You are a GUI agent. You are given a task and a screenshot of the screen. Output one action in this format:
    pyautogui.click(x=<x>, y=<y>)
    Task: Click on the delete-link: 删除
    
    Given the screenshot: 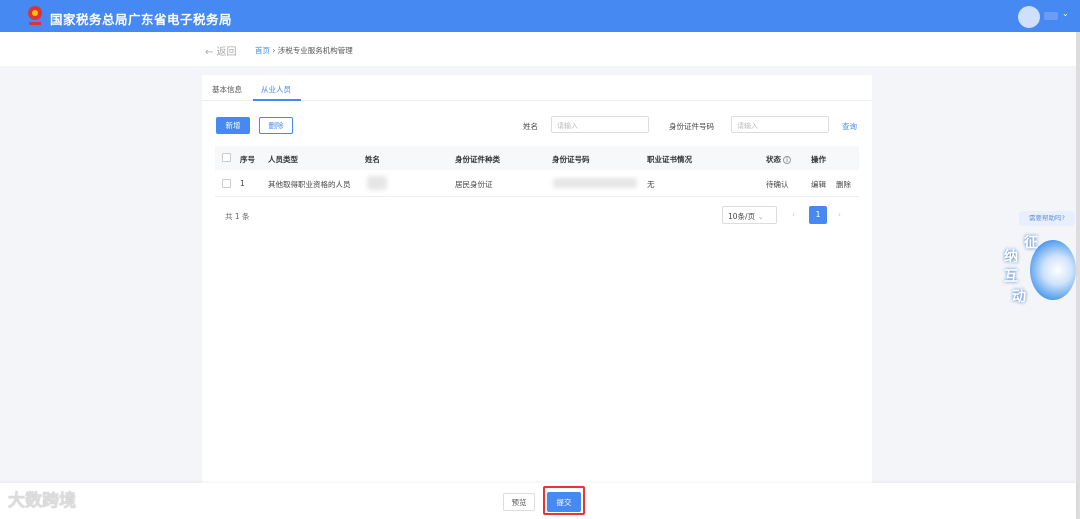 What is the action you would take?
    pyautogui.click(x=843, y=184)
    